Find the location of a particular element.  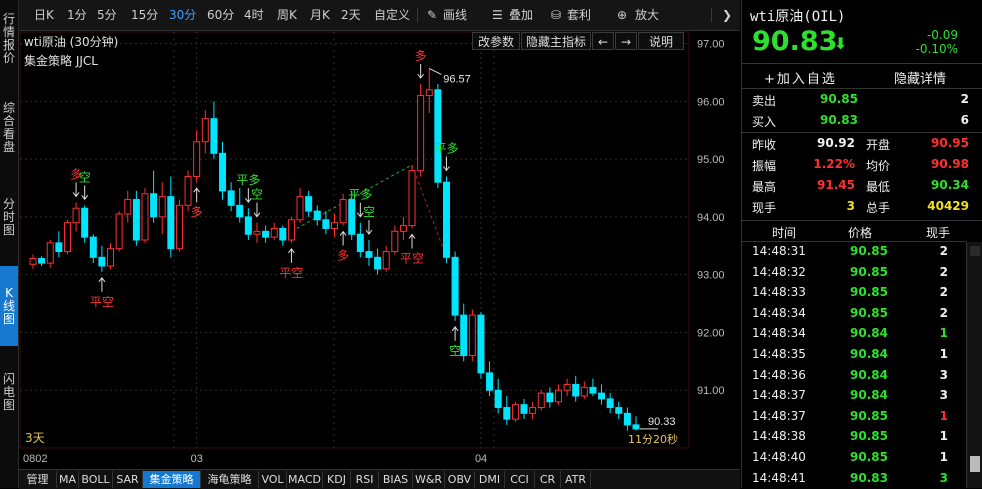

stat-row: 现手 3 总手 40429 is located at coordinates (862, 207).